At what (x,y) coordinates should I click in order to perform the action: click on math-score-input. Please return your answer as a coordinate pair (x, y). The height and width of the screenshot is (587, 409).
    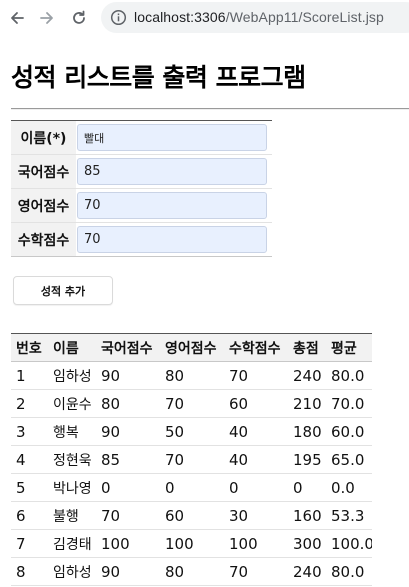
    Looking at the image, I should click on (172, 239).